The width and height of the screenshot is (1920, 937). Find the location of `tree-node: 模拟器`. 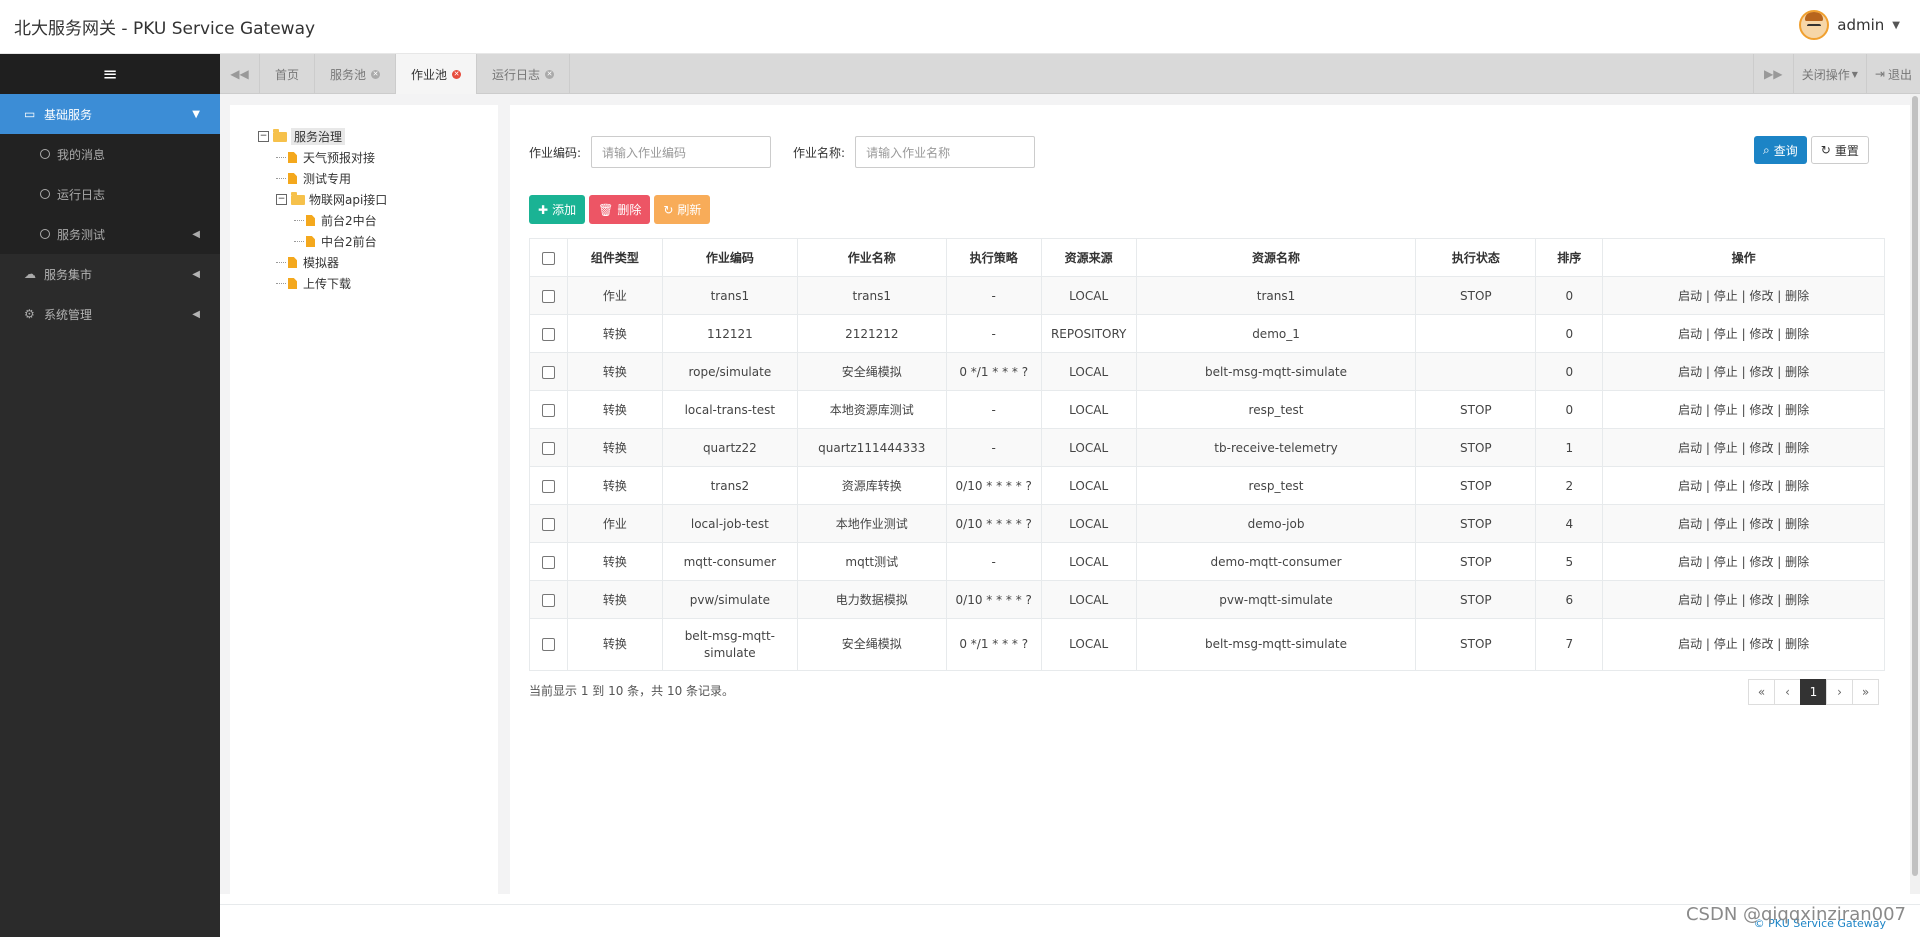

tree-node: 模拟器 is located at coordinates (322, 262).